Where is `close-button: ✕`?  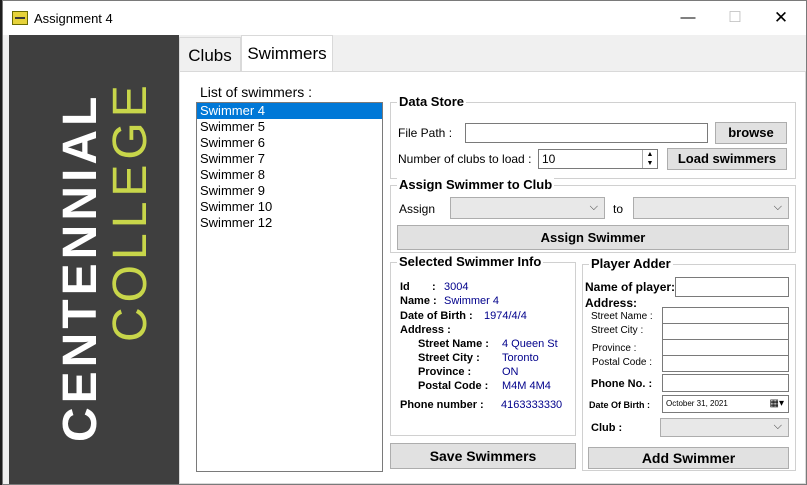 close-button: ✕ is located at coordinates (781, 18).